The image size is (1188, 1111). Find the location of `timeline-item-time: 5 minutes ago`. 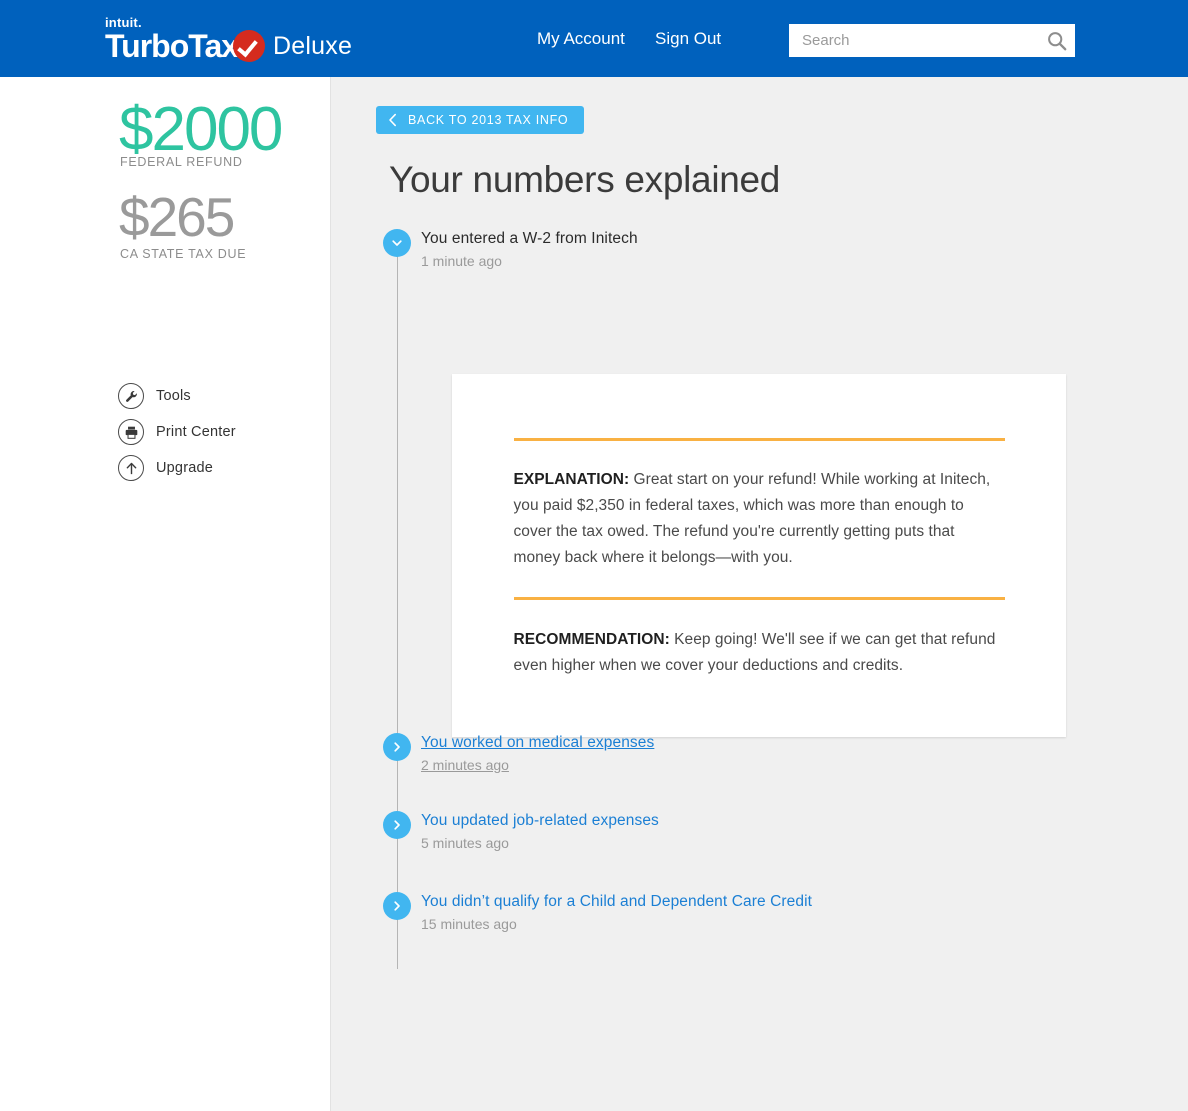

timeline-item-time: 5 minutes ago is located at coordinates (465, 843).